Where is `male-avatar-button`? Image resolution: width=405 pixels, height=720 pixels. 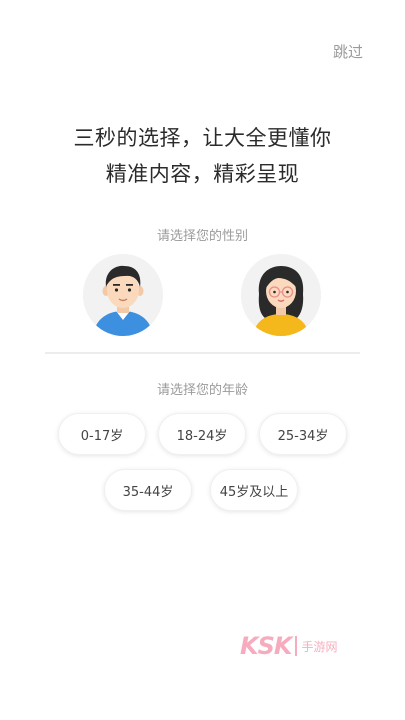 male-avatar-button is located at coordinates (123, 295).